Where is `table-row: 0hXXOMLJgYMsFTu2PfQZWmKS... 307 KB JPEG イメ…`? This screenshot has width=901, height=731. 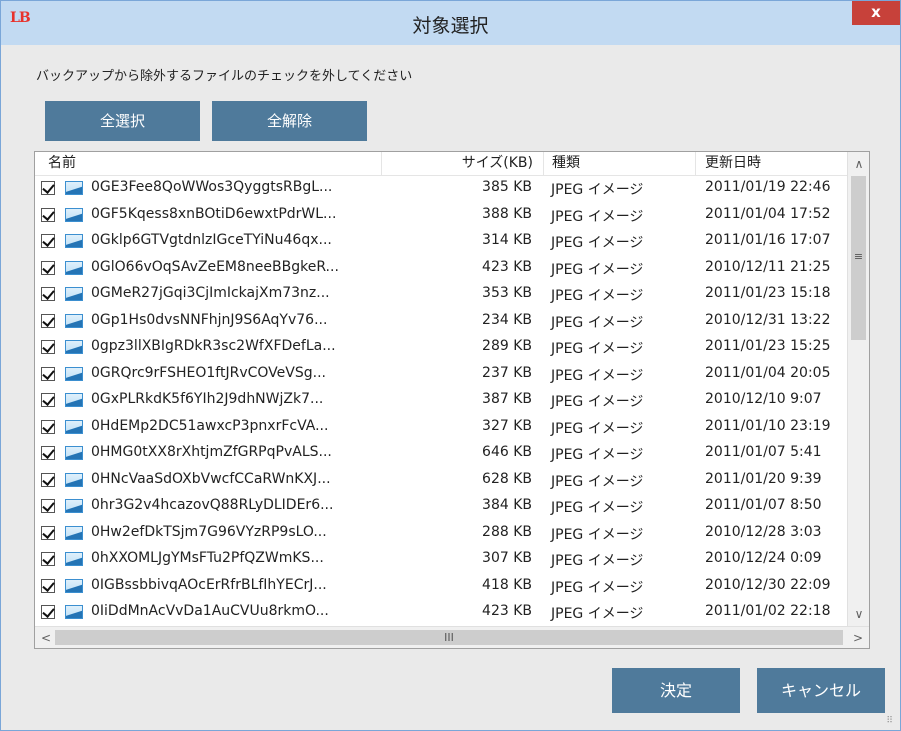
table-row: 0hXXOMLJgYMsFTu2PfQZWmKS... 307 KB JPEG イメ… is located at coordinates (452, 560).